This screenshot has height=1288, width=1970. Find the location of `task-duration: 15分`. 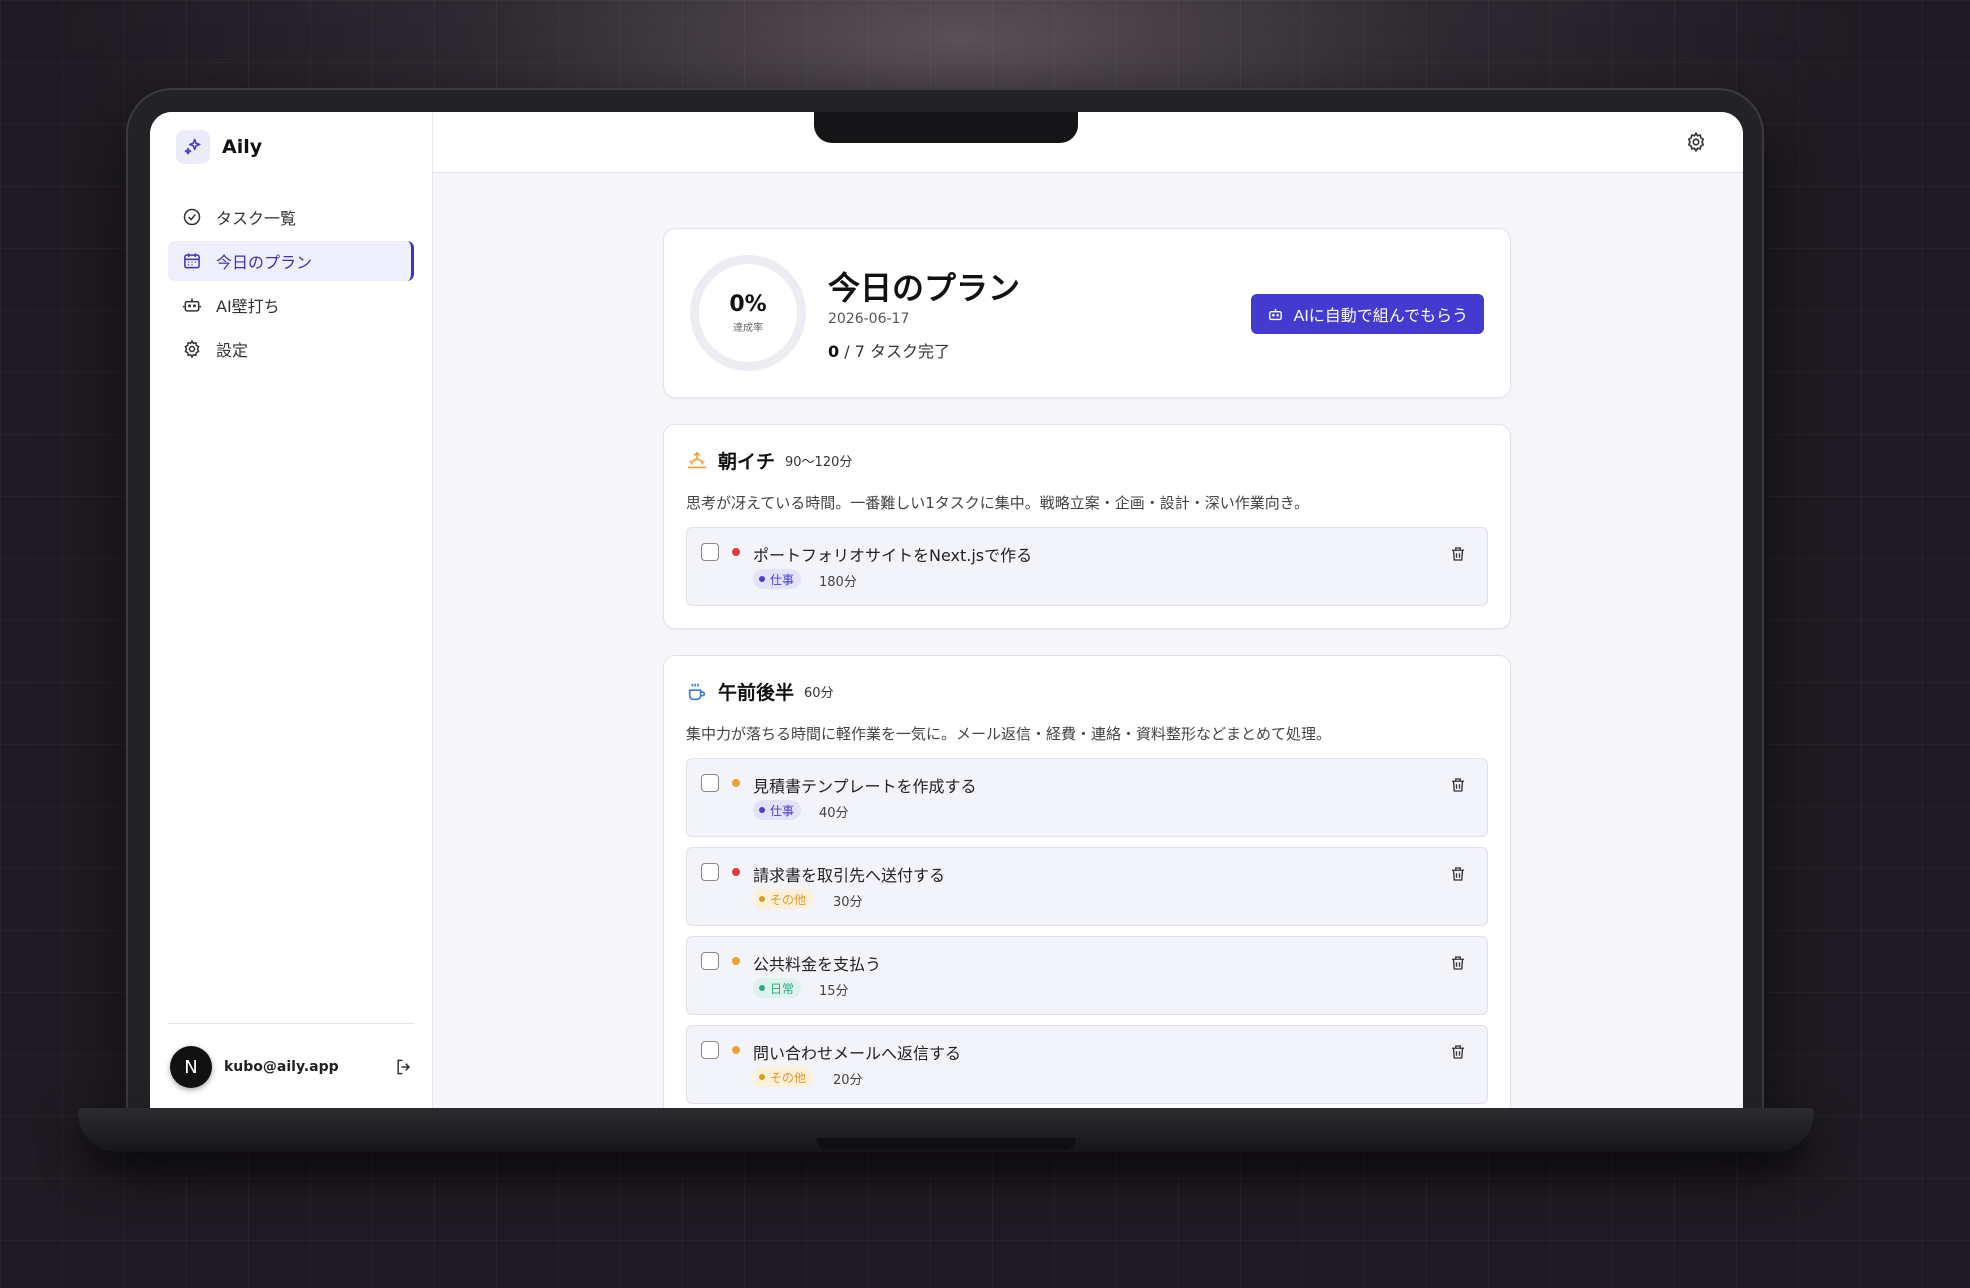

task-duration: 15分 is located at coordinates (834, 991).